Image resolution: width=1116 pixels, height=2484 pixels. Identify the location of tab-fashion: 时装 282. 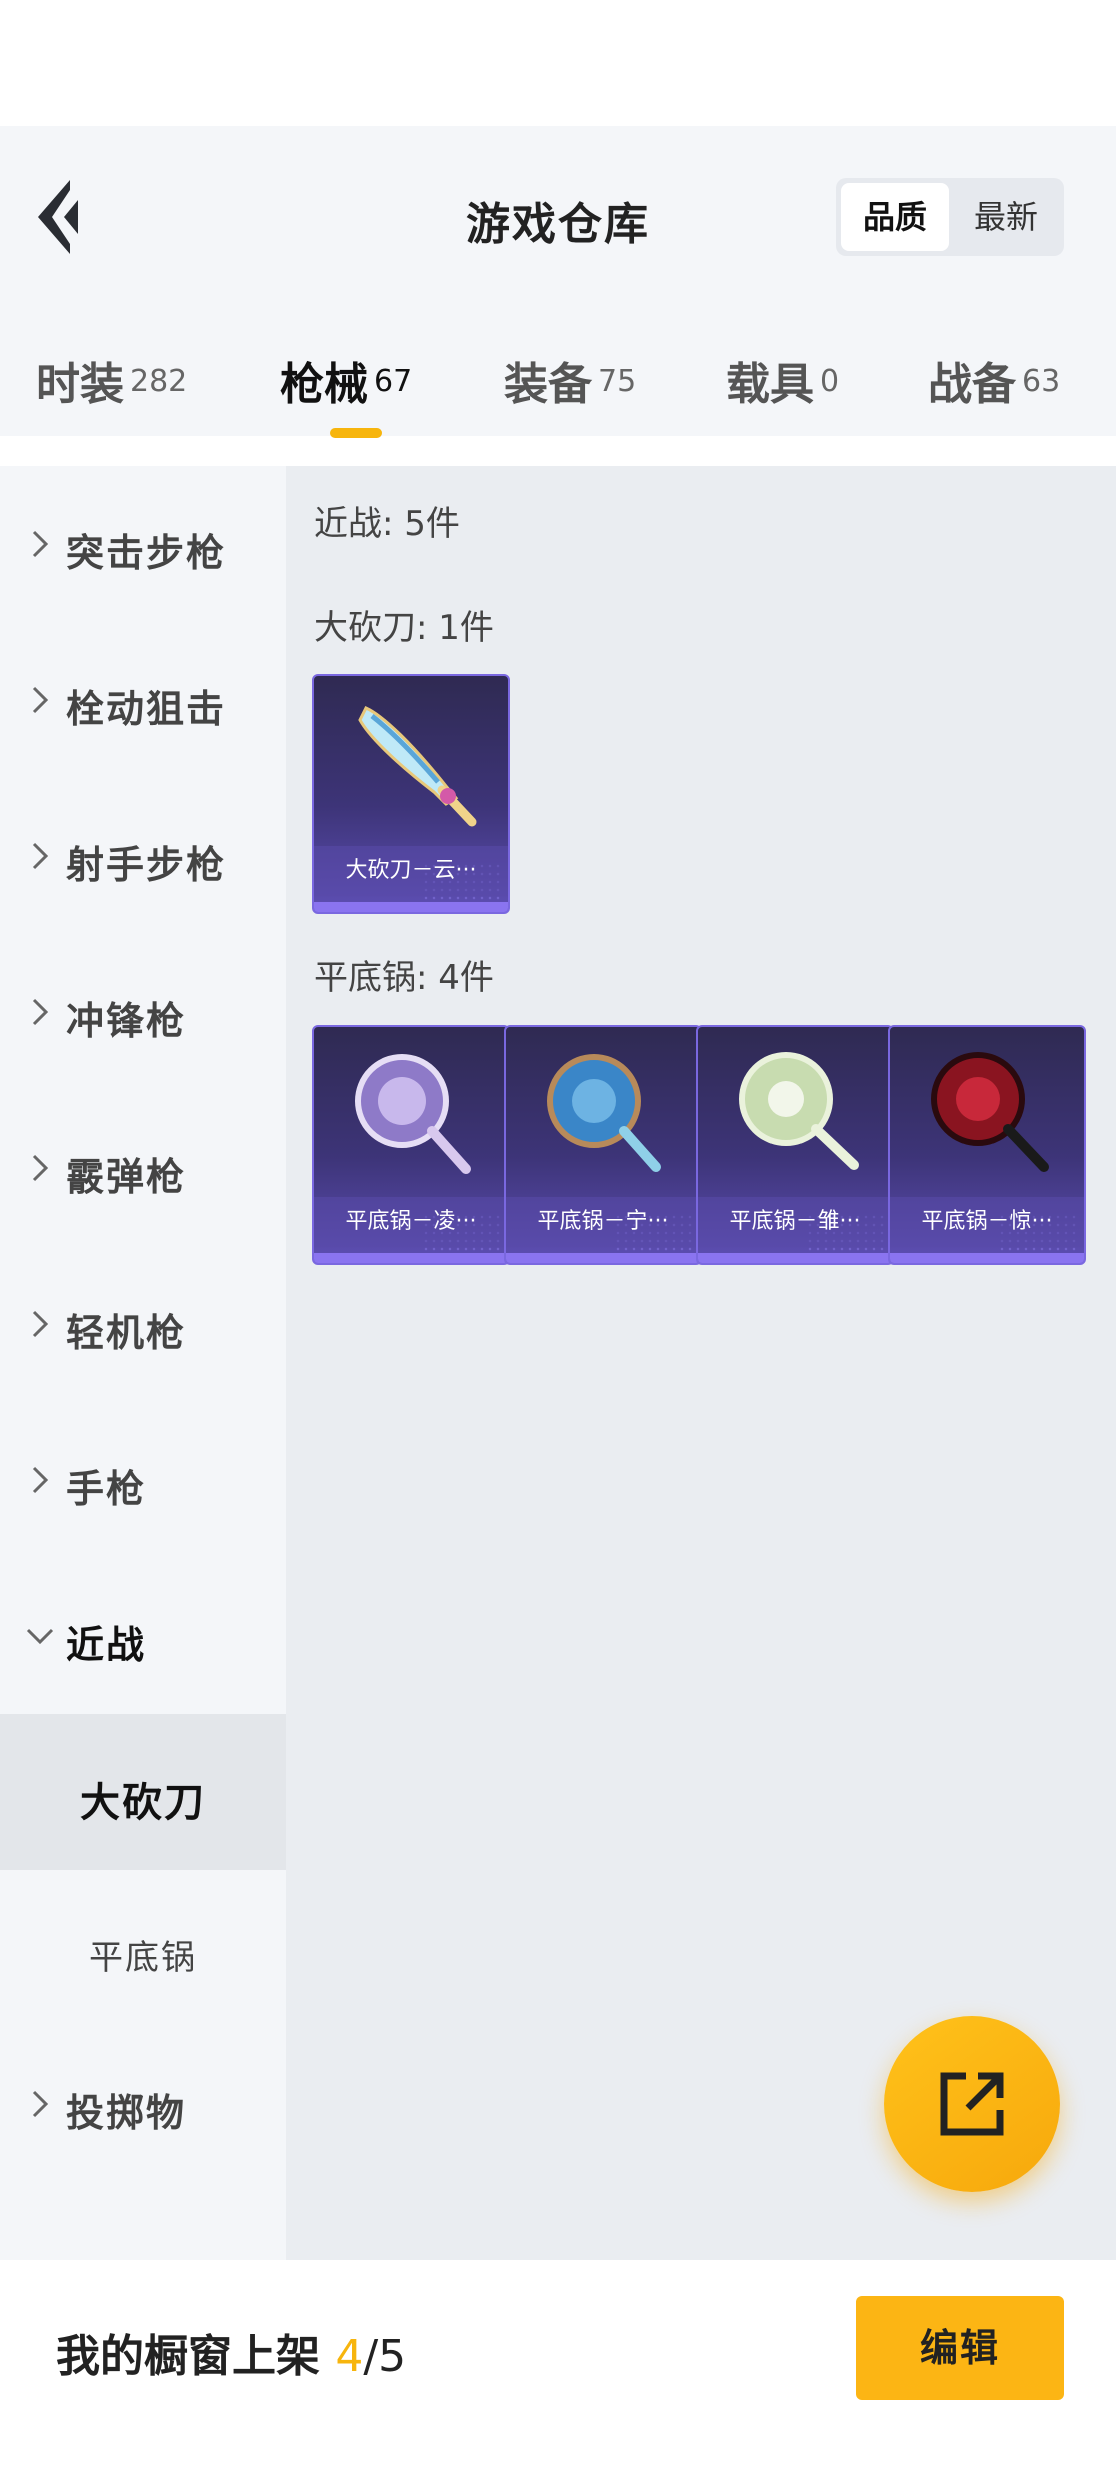
(111, 380).